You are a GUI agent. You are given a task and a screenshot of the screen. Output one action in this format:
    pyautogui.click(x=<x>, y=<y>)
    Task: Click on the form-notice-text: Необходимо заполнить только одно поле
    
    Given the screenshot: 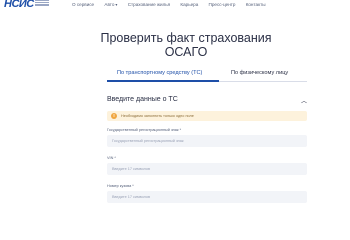 What is the action you would take?
    pyautogui.click(x=157, y=115)
    